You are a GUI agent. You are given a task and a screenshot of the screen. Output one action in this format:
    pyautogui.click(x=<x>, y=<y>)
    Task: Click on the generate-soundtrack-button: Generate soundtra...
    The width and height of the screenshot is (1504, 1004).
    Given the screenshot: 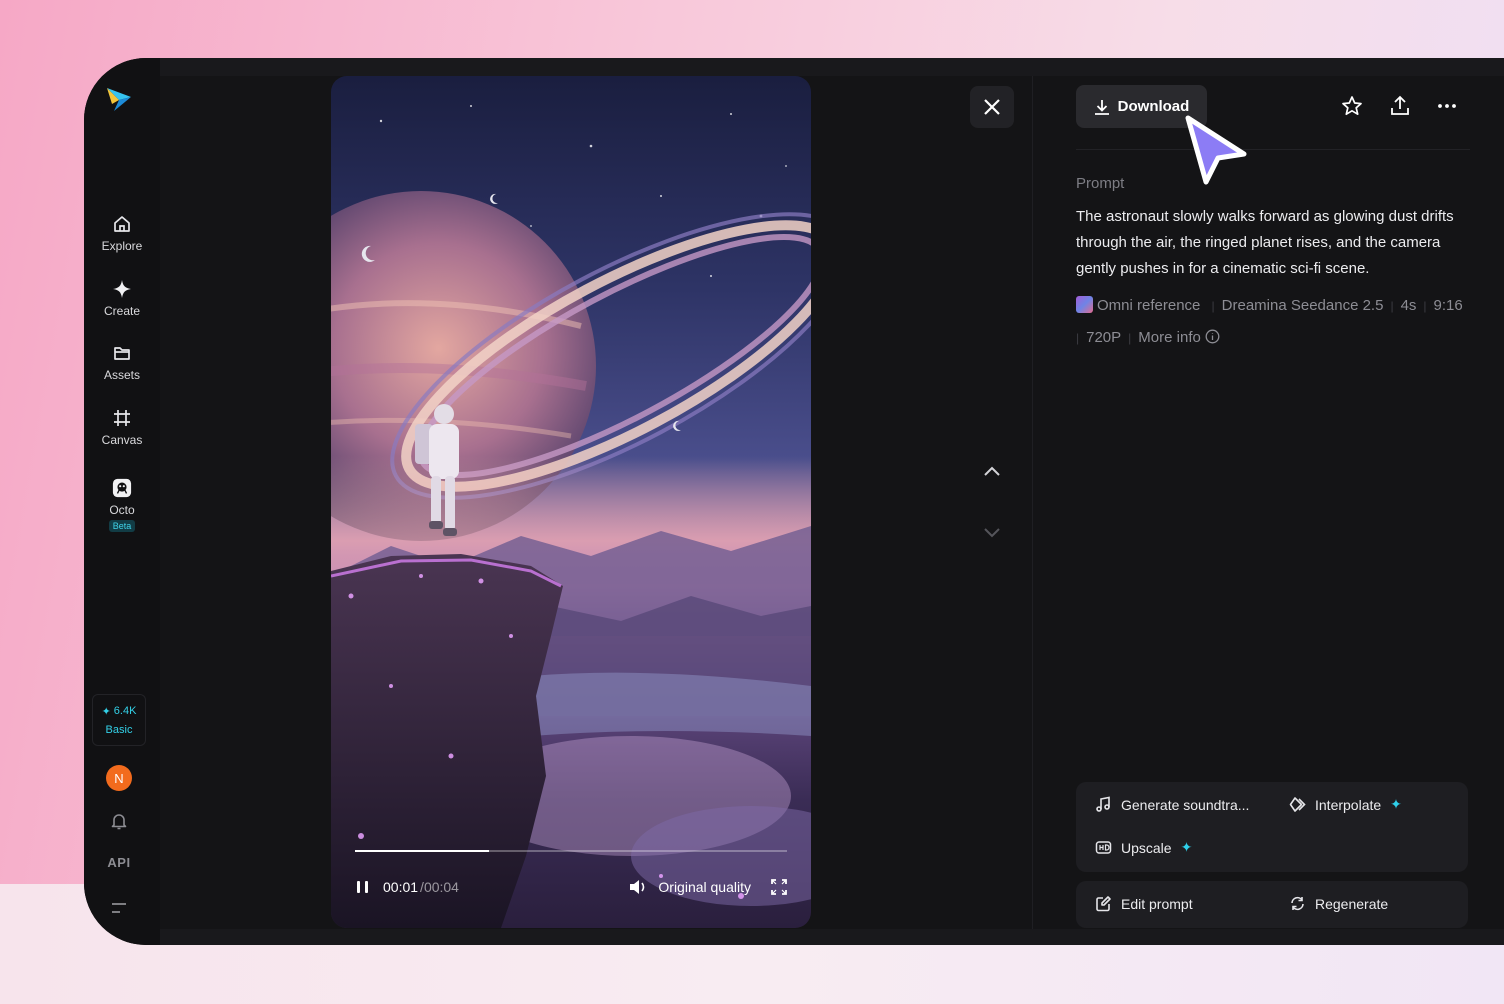 What is the action you would take?
    pyautogui.click(x=1172, y=804)
    